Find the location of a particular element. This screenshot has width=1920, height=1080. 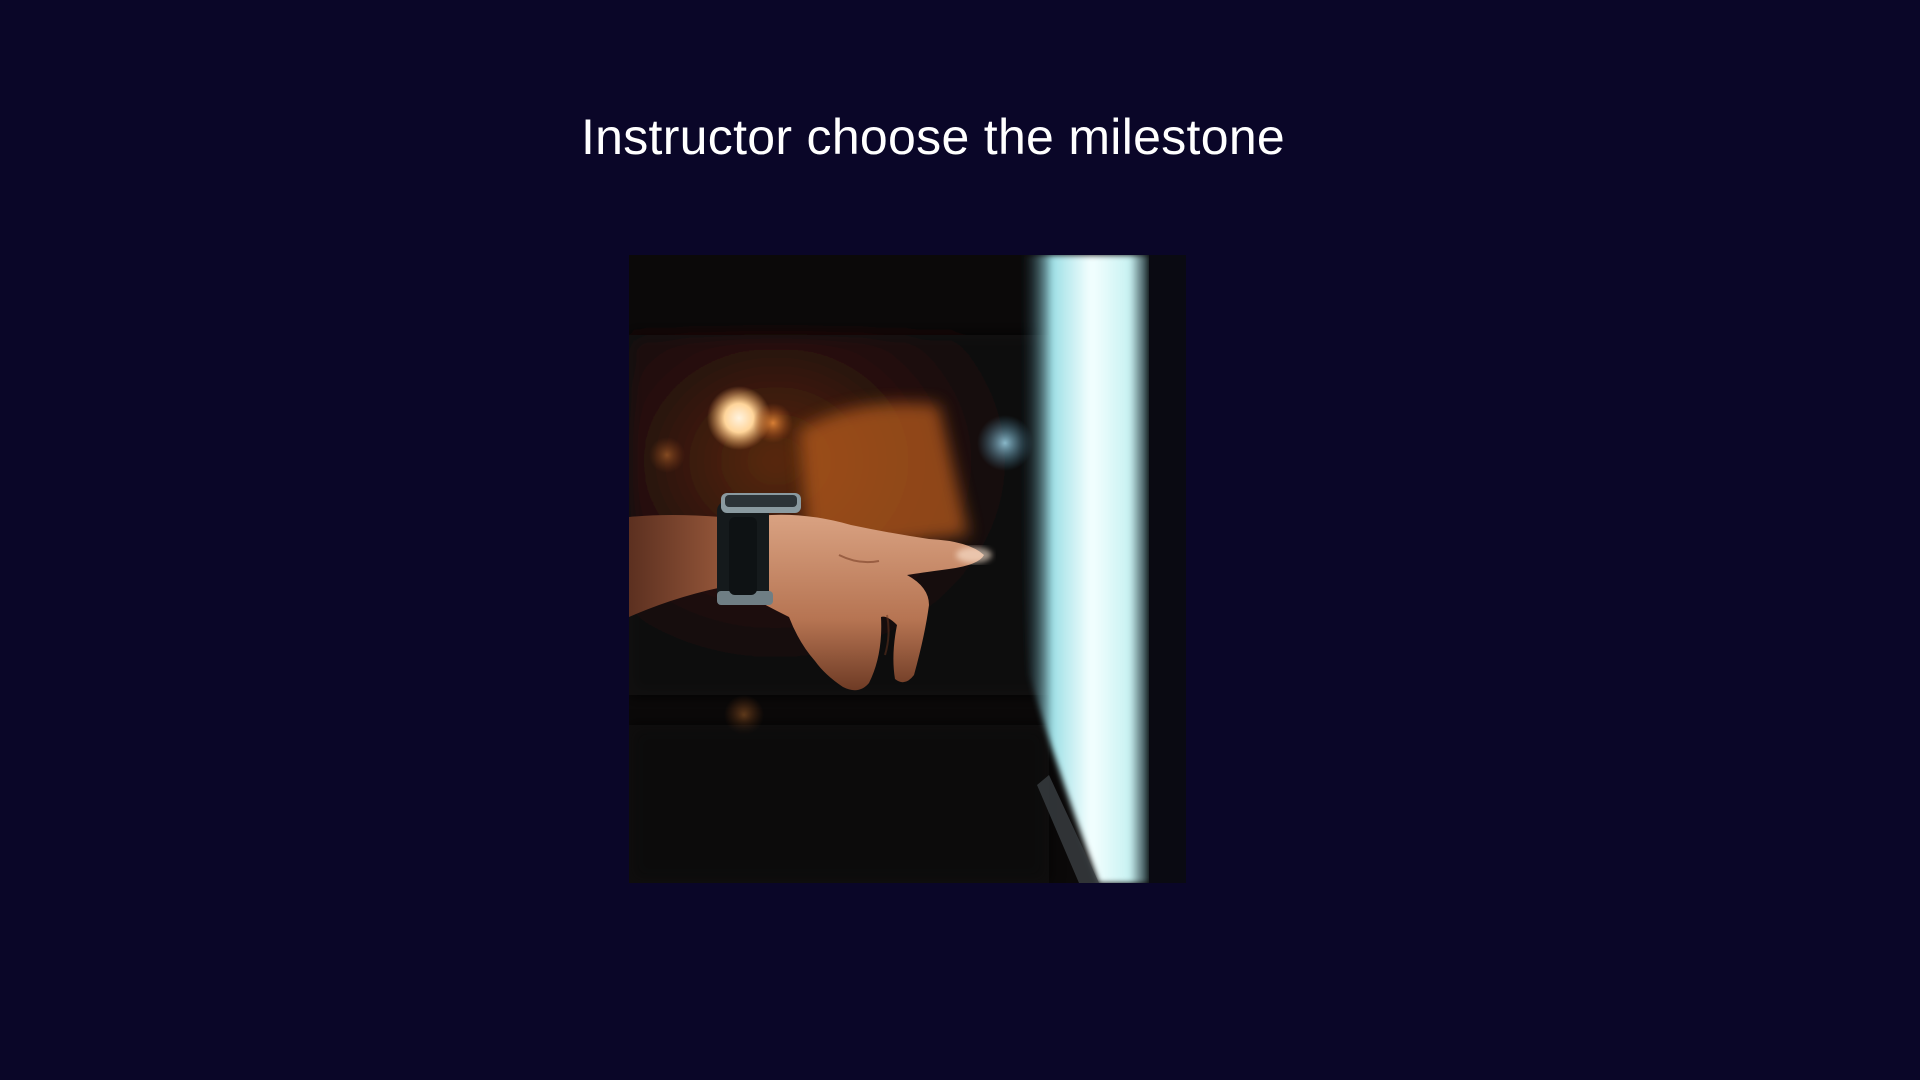

slide-title: Instructor choose the milestone is located at coordinates (933, 137).